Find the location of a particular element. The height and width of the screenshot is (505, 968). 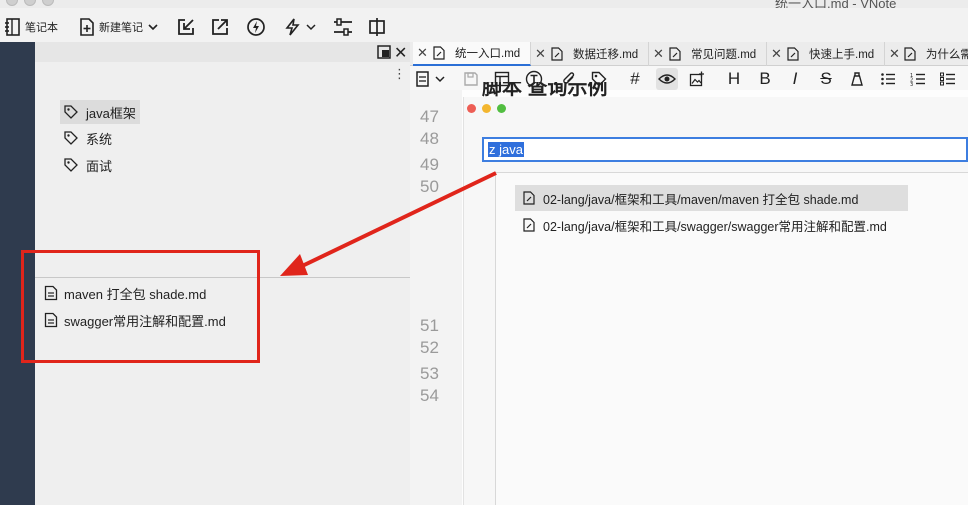

annotation-arrow is located at coordinates (388, 223).